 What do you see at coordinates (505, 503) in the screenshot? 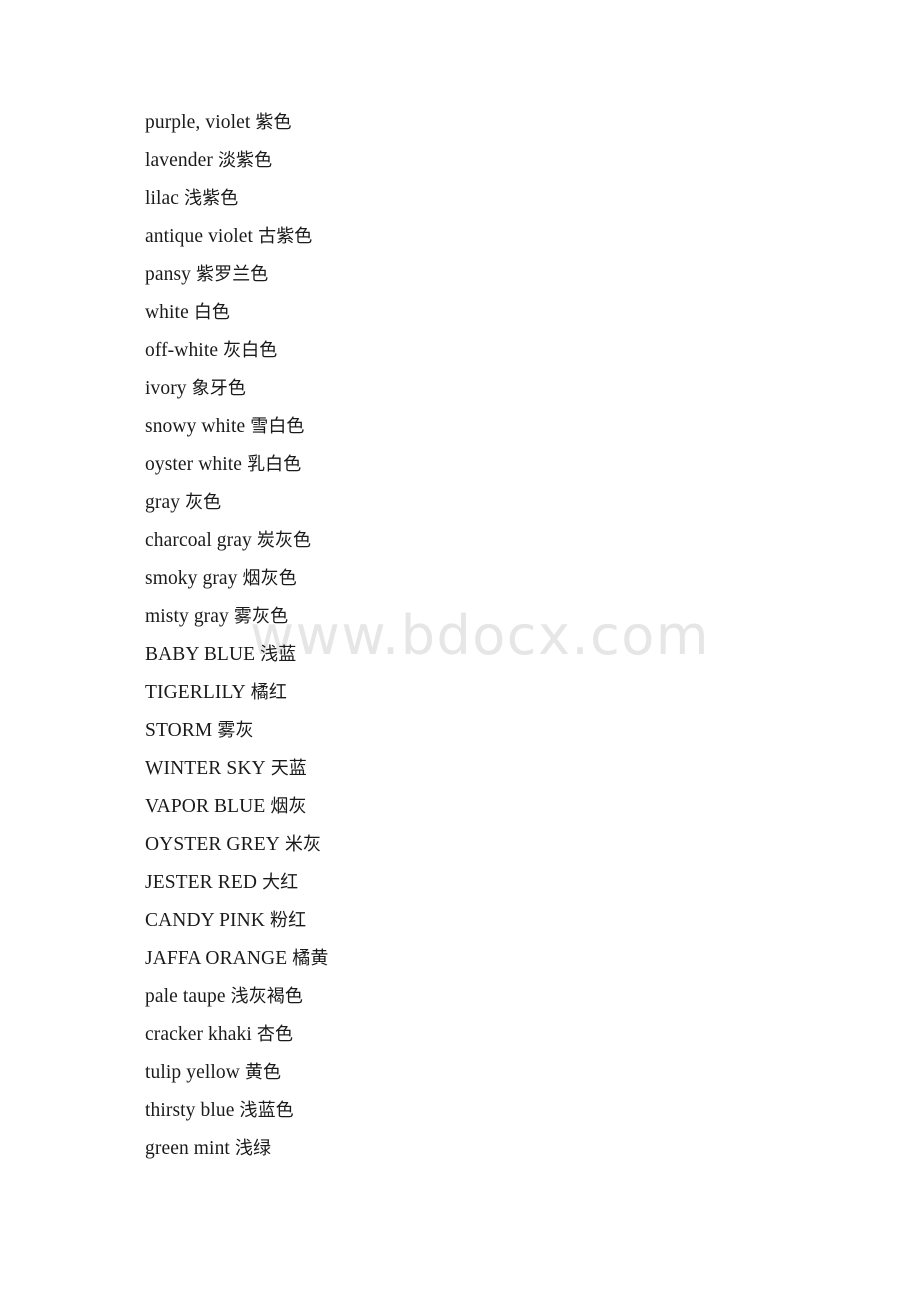
I see `glossary-entry: gray 灰色` at bounding box center [505, 503].